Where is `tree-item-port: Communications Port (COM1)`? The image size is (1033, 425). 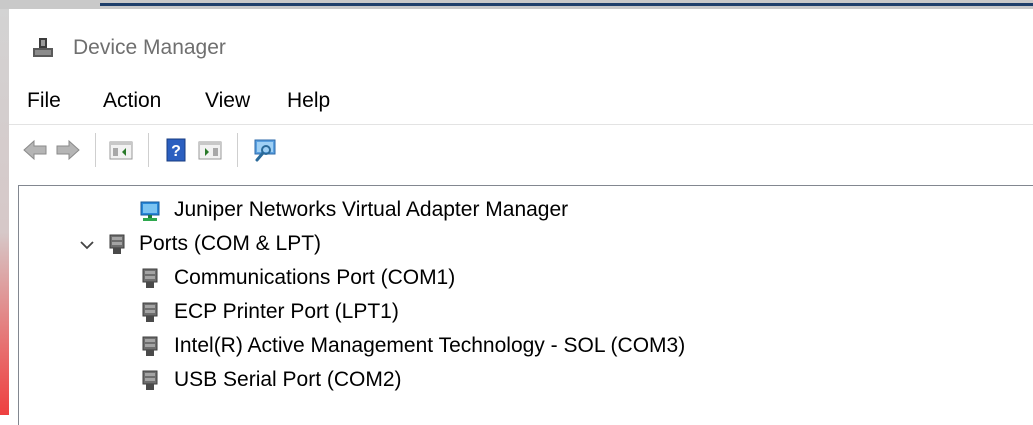
tree-item-port: Communications Port (COM1) is located at coordinates (524, 279).